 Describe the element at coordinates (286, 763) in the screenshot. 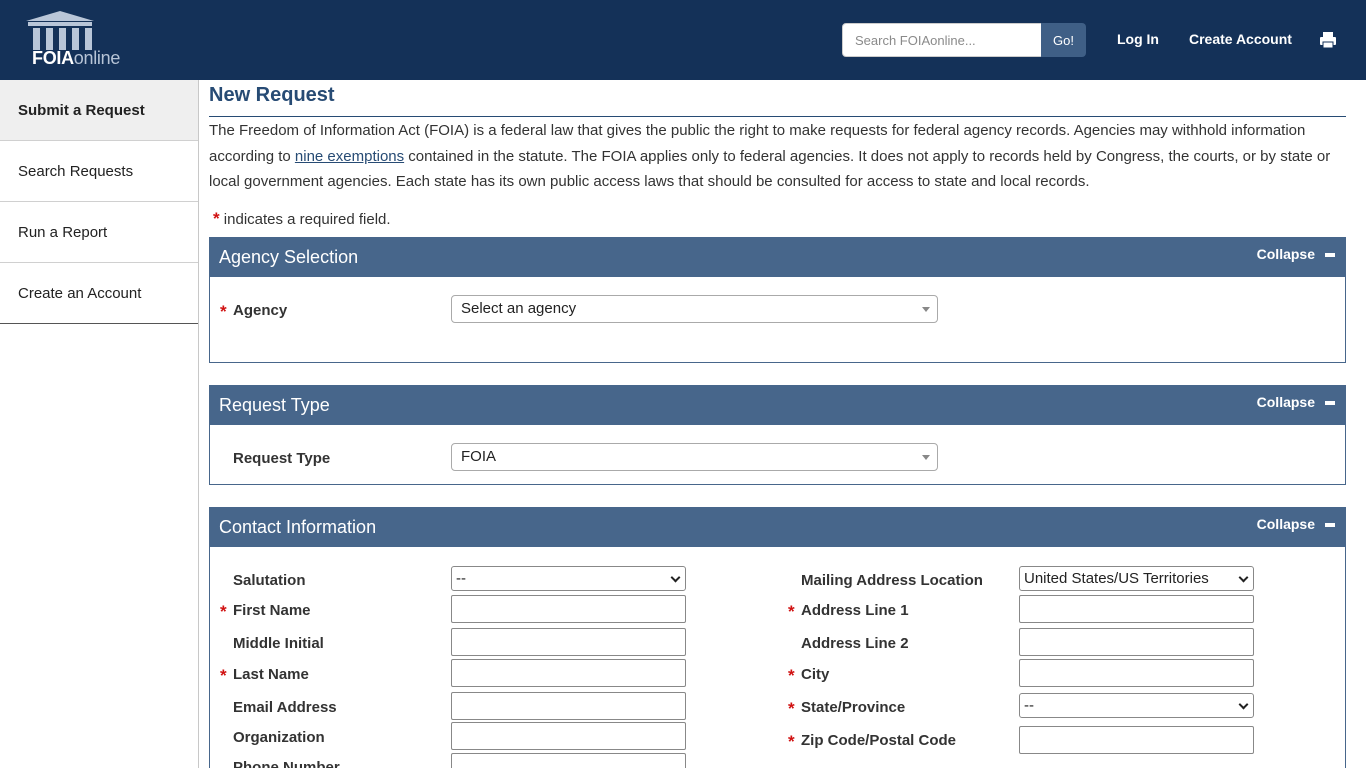

I see `phone-number-label: Phone Number` at that location.